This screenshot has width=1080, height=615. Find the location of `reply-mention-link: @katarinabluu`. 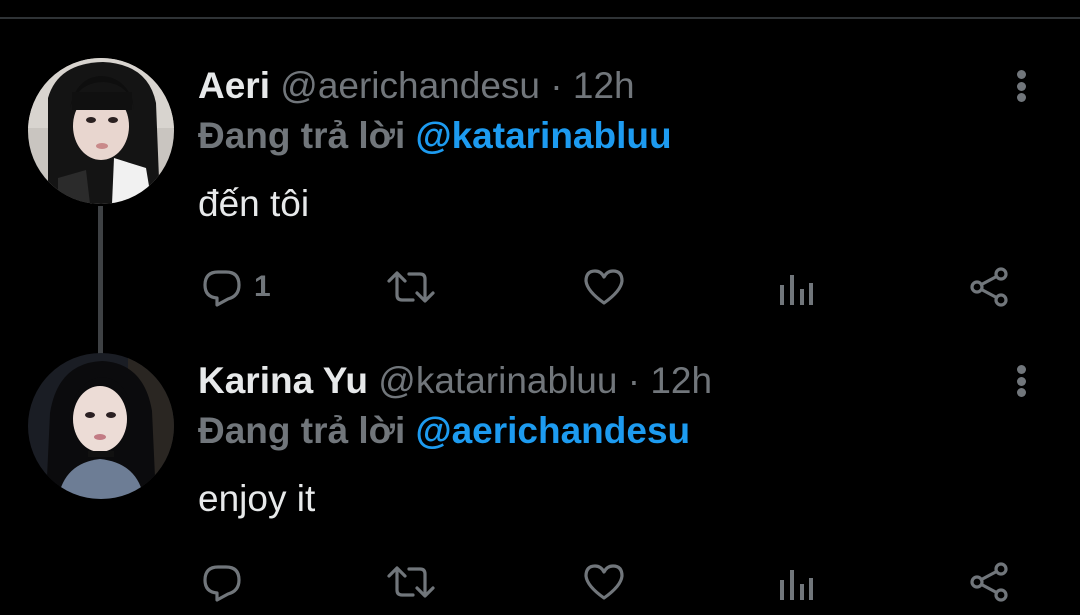

reply-mention-link: @katarinabluu is located at coordinates (544, 135).